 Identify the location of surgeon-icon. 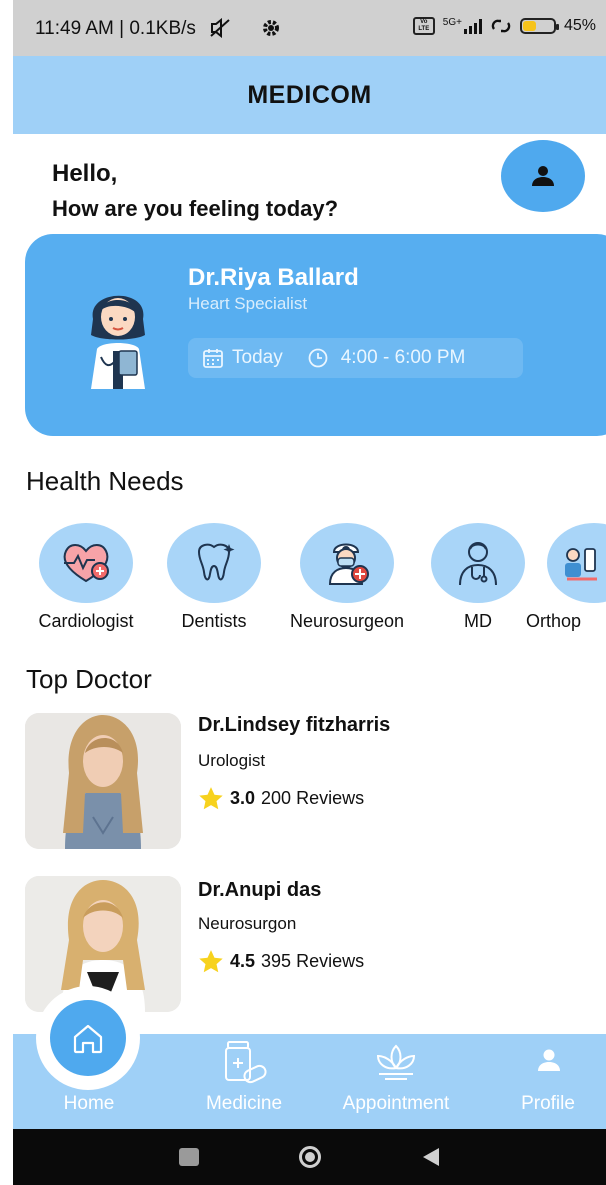
(348, 564).